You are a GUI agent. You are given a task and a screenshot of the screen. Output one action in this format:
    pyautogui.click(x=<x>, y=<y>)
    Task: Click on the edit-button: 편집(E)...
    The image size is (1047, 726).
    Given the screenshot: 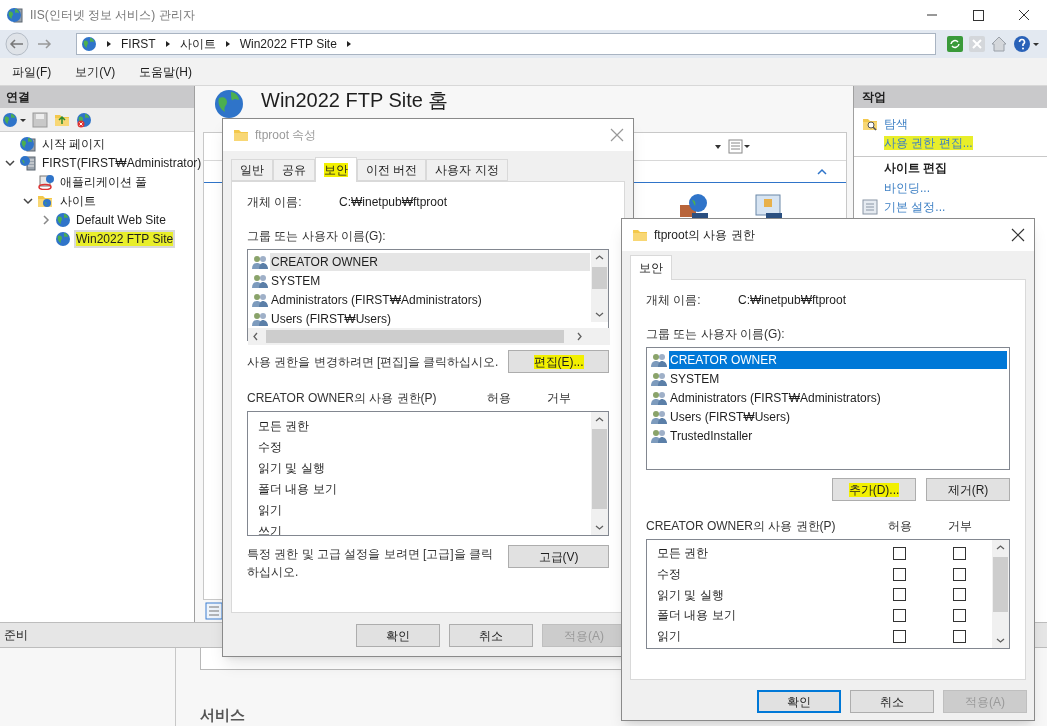 What is the action you would take?
    pyautogui.click(x=558, y=361)
    